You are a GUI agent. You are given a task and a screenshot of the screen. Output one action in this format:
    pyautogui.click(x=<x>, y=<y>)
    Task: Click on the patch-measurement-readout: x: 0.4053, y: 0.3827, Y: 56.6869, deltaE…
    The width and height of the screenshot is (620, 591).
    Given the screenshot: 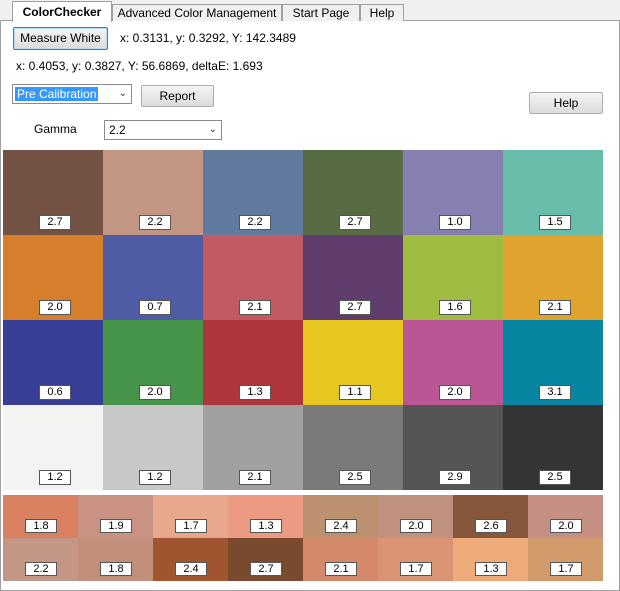 What is the action you would take?
    pyautogui.click(x=139, y=66)
    